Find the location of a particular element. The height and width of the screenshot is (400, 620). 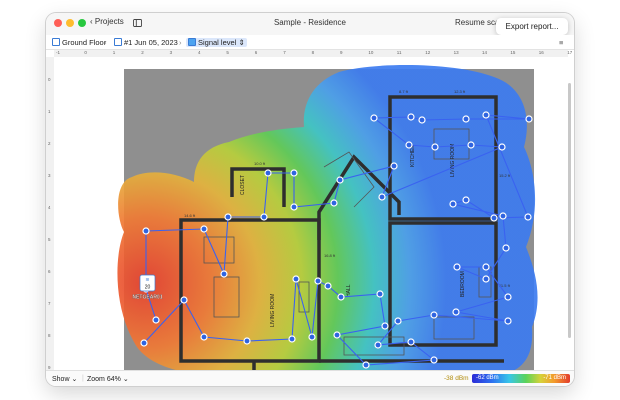

breadcrumb-floor: Ground Floor is located at coordinates (79, 42).